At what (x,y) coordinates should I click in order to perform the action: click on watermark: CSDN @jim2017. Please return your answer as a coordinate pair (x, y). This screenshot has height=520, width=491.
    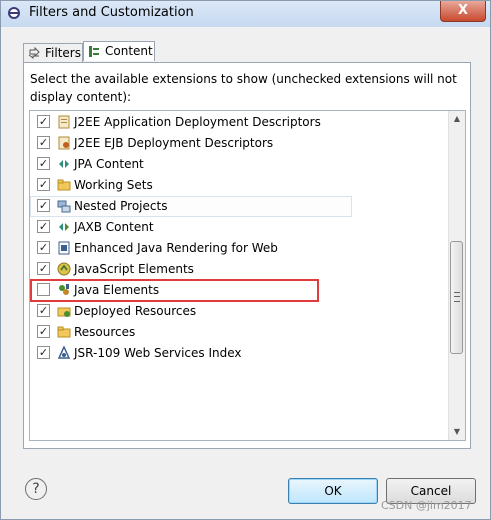
    Looking at the image, I should click on (426, 505).